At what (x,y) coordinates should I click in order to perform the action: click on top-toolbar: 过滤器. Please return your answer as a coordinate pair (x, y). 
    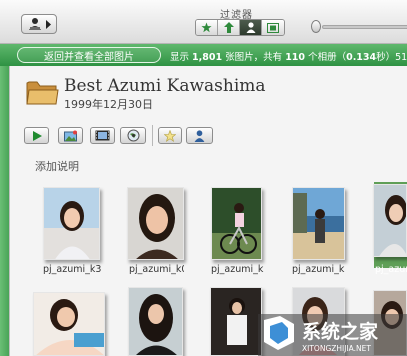
    Looking at the image, I should click on (203, 22).